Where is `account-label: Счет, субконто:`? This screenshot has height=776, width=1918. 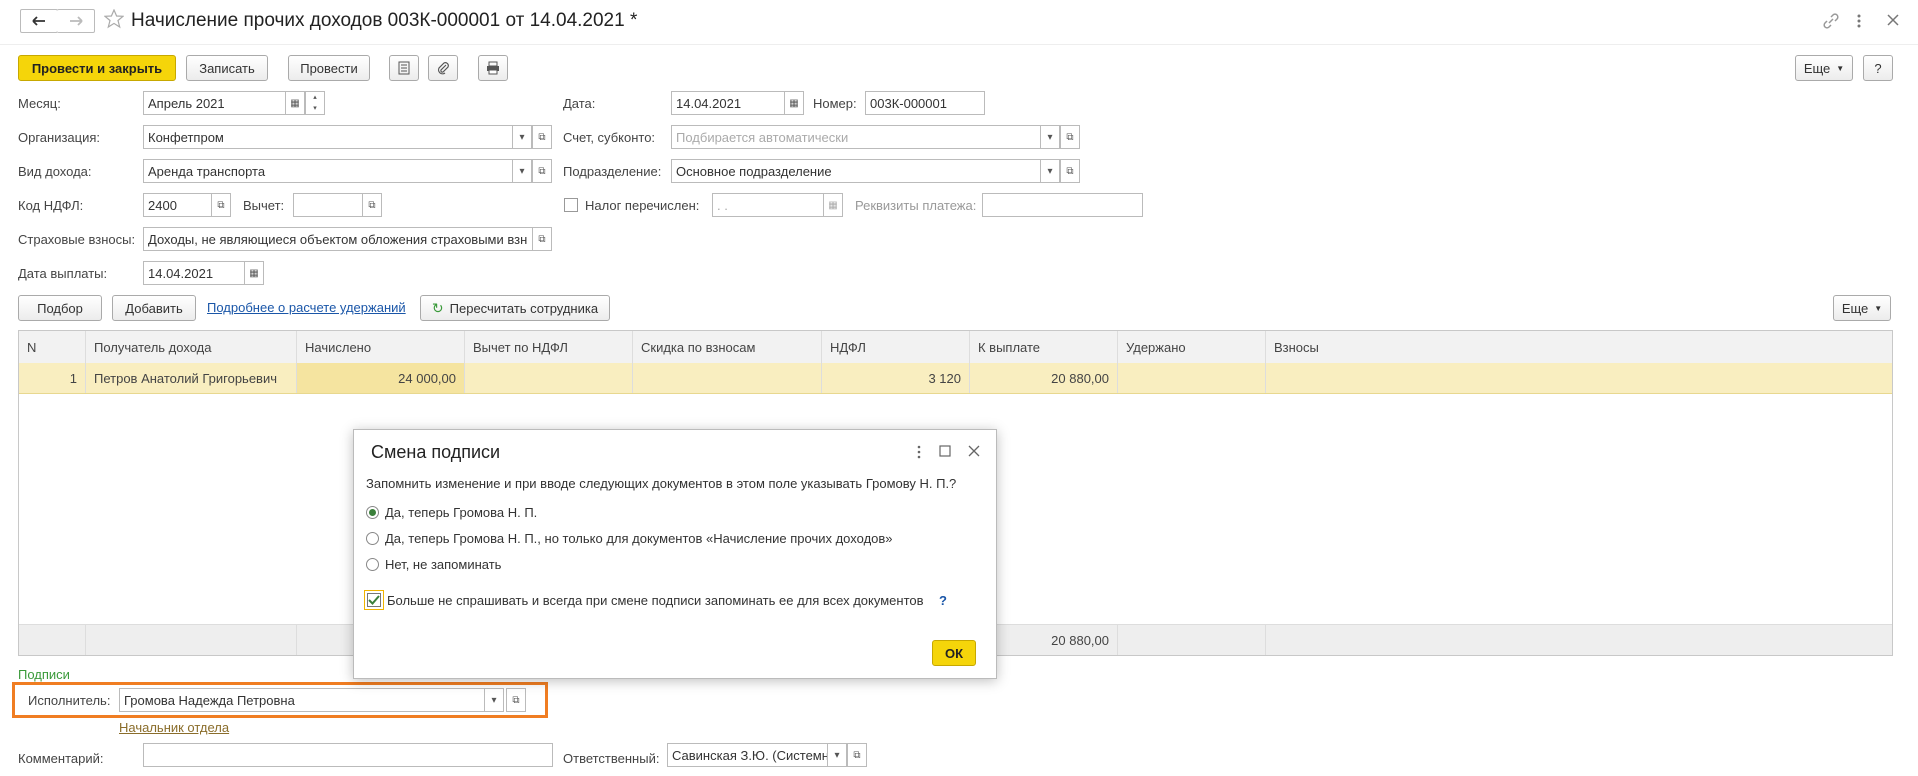
account-label: Счет, субконто: is located at coordinates (609, 137).